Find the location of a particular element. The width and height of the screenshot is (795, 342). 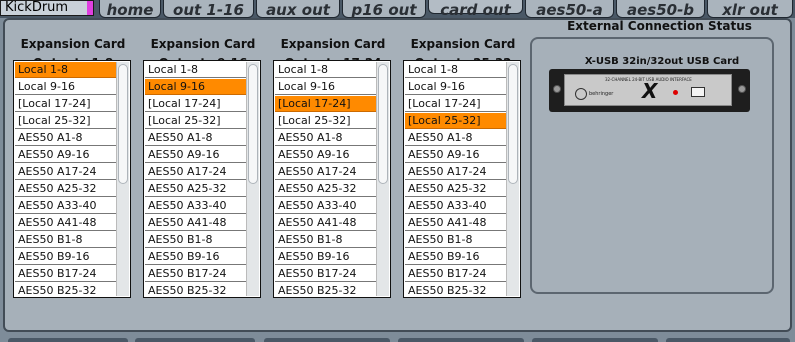

screw-icon is located at coordinates (742, 89).